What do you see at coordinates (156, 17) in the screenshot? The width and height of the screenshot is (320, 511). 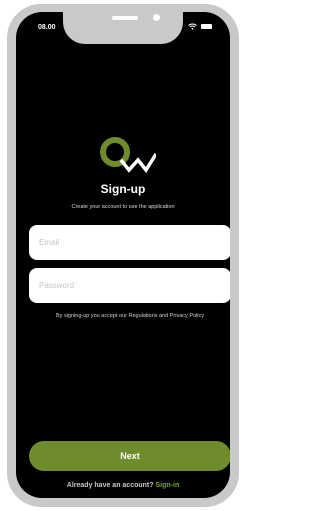 I see `camera-icon` at bounding box center [156, 17].